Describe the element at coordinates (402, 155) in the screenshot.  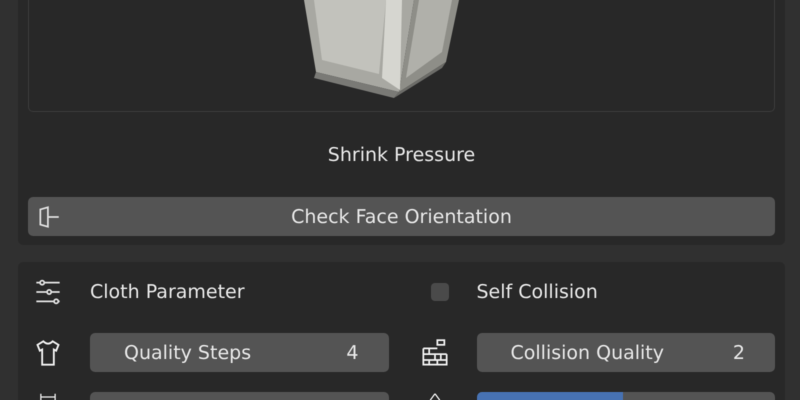
I see `preview-caption: Shrink Pressure` at that location.